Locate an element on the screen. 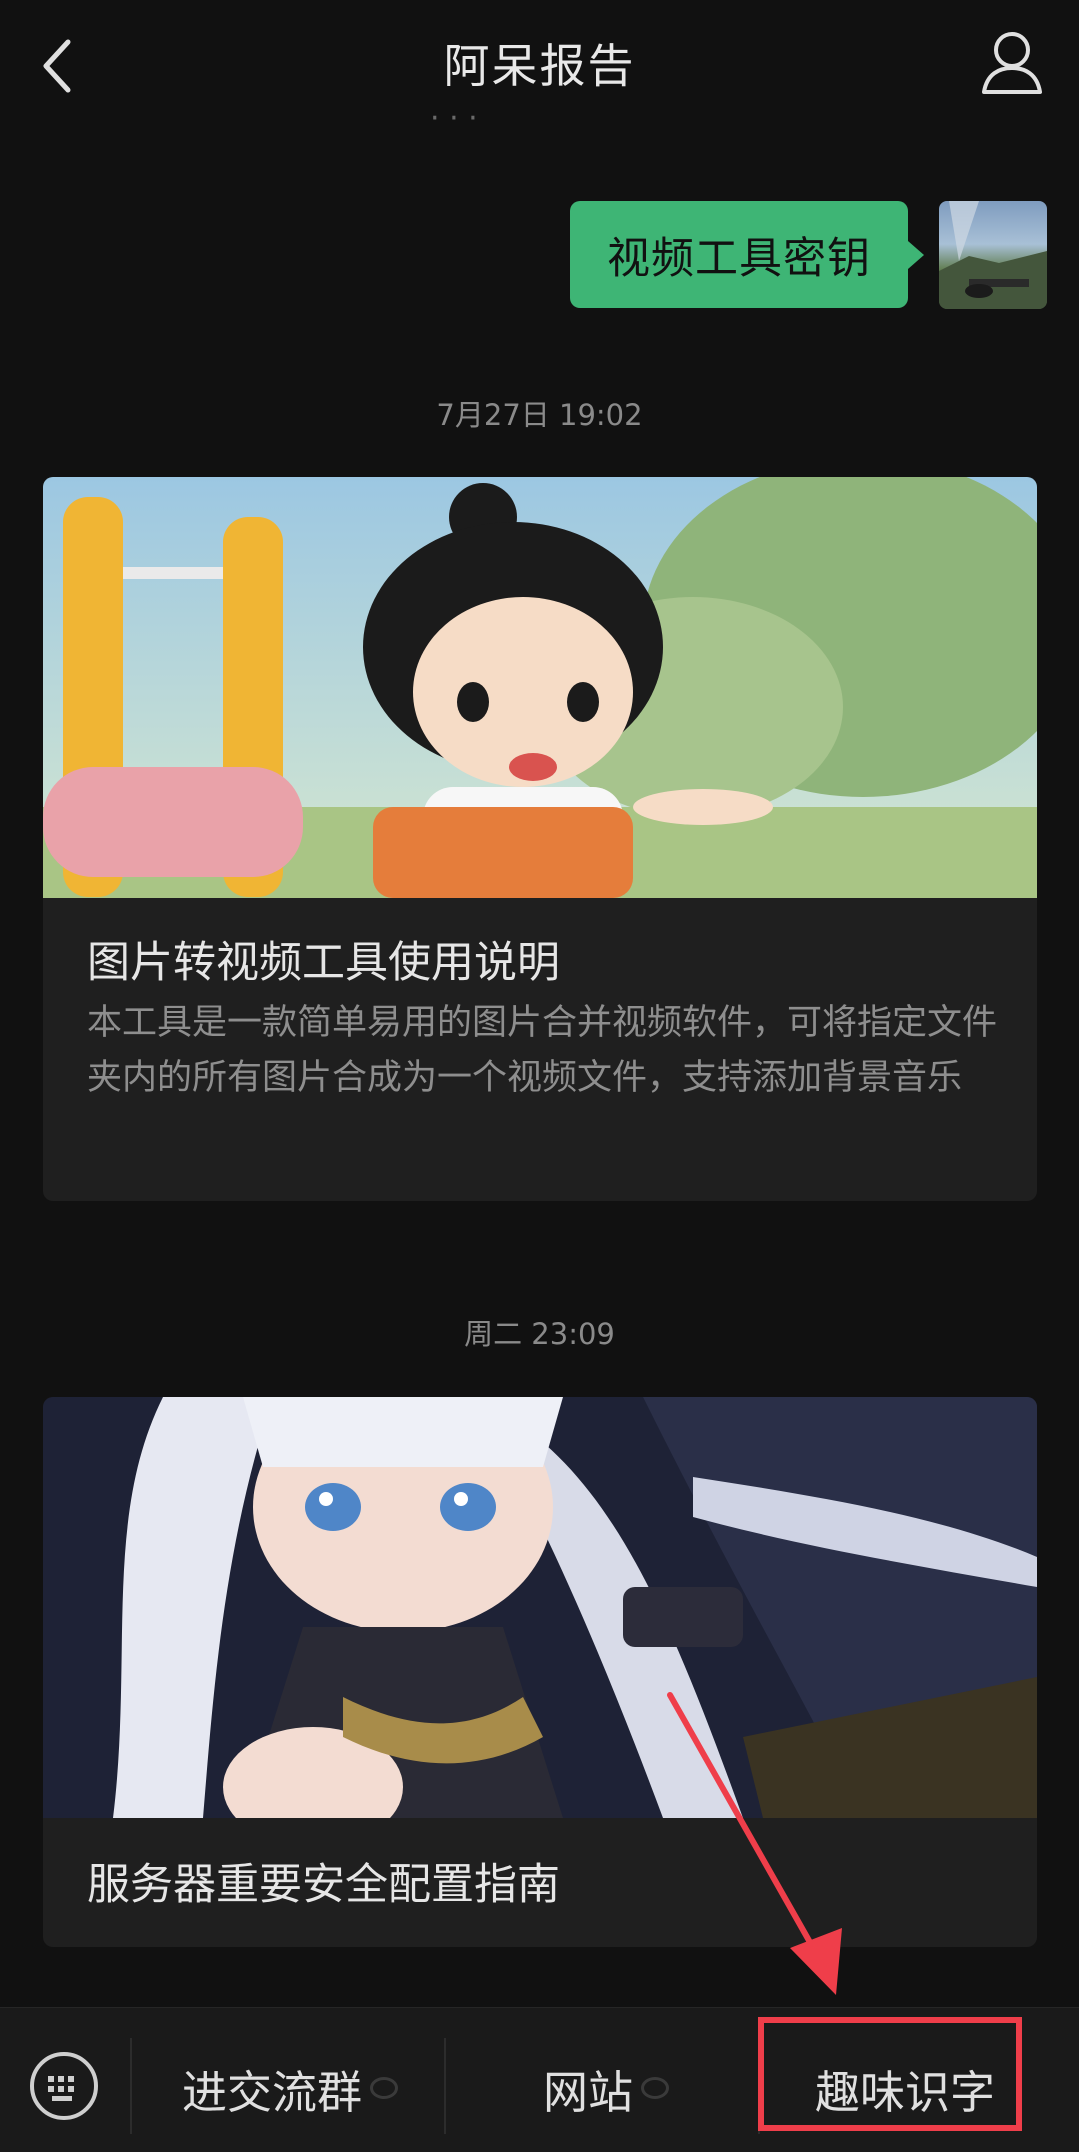 This screenshot has width=1079, height=2152. menu-item-join-group: 进交流群 is located at coordinates (290, 2088).